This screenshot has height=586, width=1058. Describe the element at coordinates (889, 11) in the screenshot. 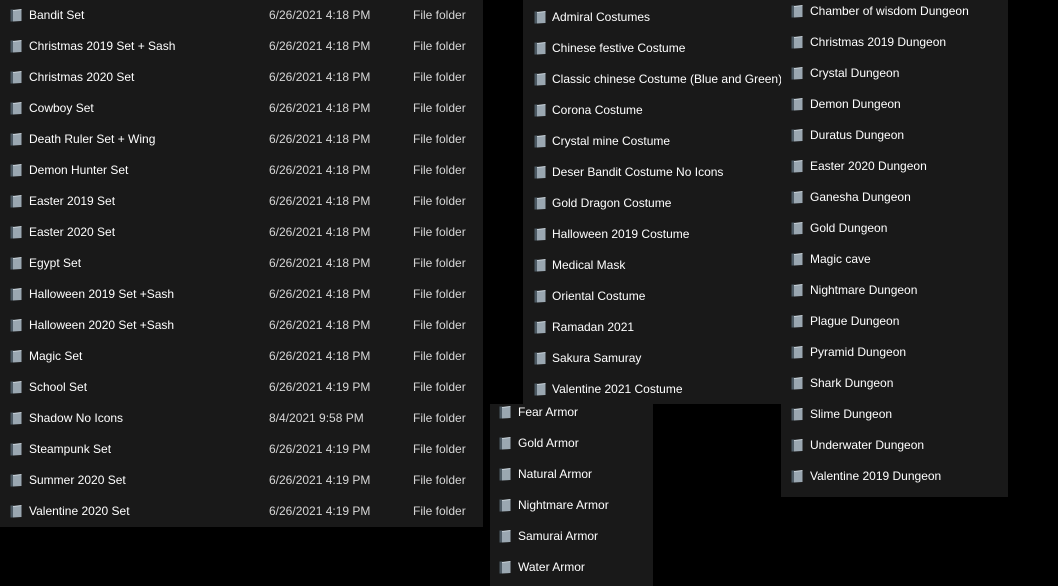

I see `folder-name: Chamber of wisdom Dungeon` at that location.